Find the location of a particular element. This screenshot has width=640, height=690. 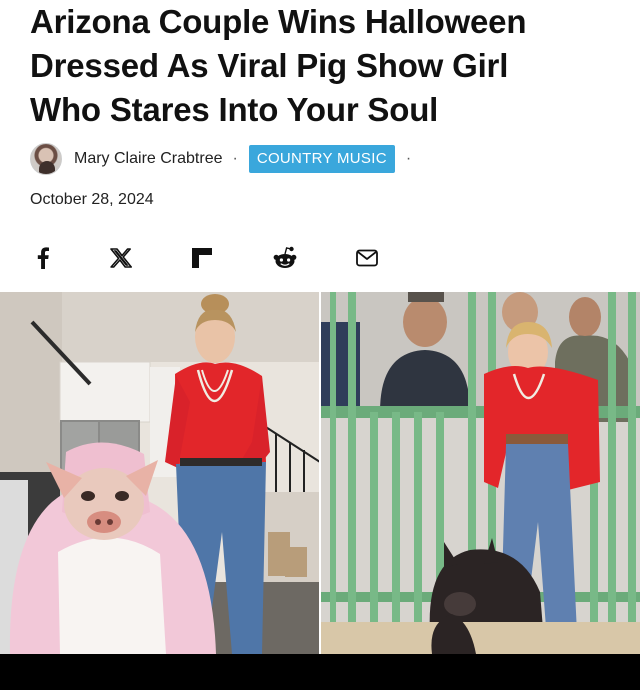

headline-line-1: Arizona Couple Wins Halloween is located at coordinates (278, 21).